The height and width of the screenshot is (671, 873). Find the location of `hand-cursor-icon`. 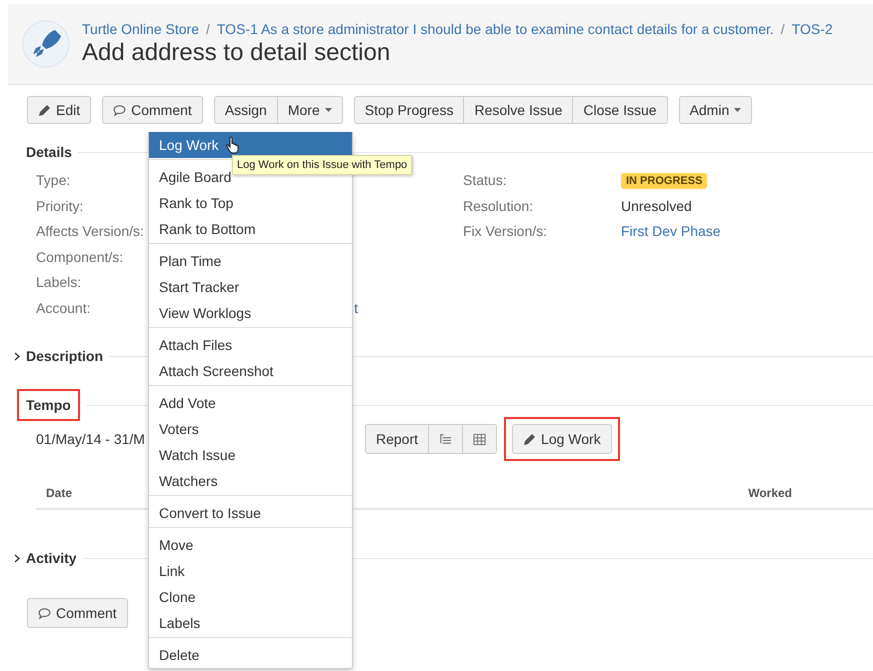

hand-cursor-icon is located at coordinates (232, 145).